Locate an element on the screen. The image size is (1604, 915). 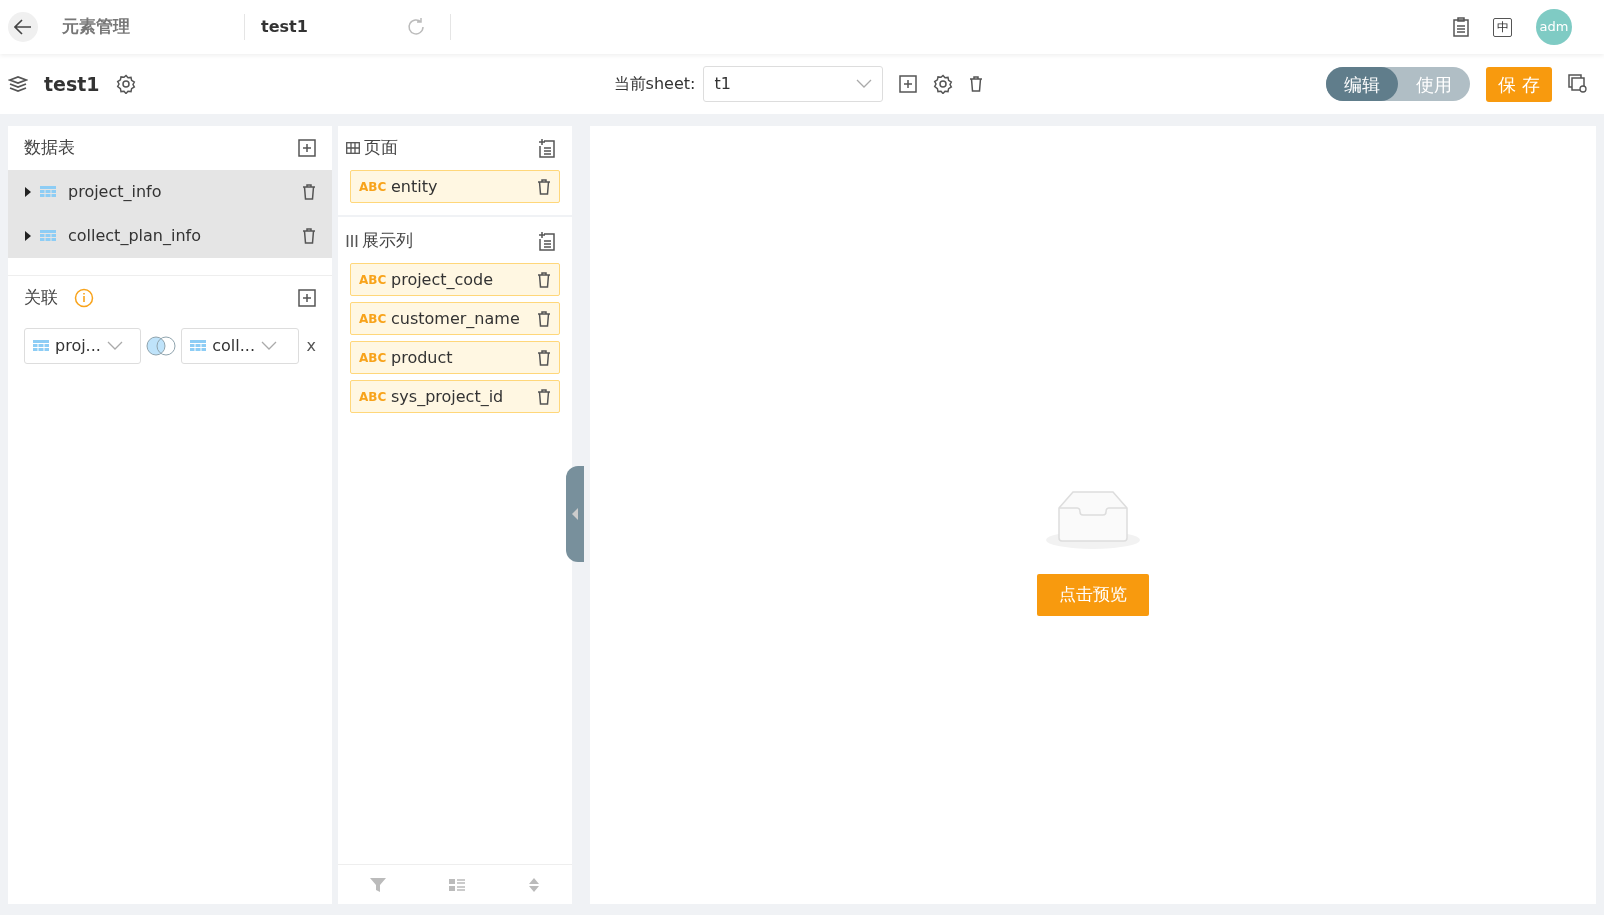
empty-inbox-icon is located at coordinates (1093, 519).